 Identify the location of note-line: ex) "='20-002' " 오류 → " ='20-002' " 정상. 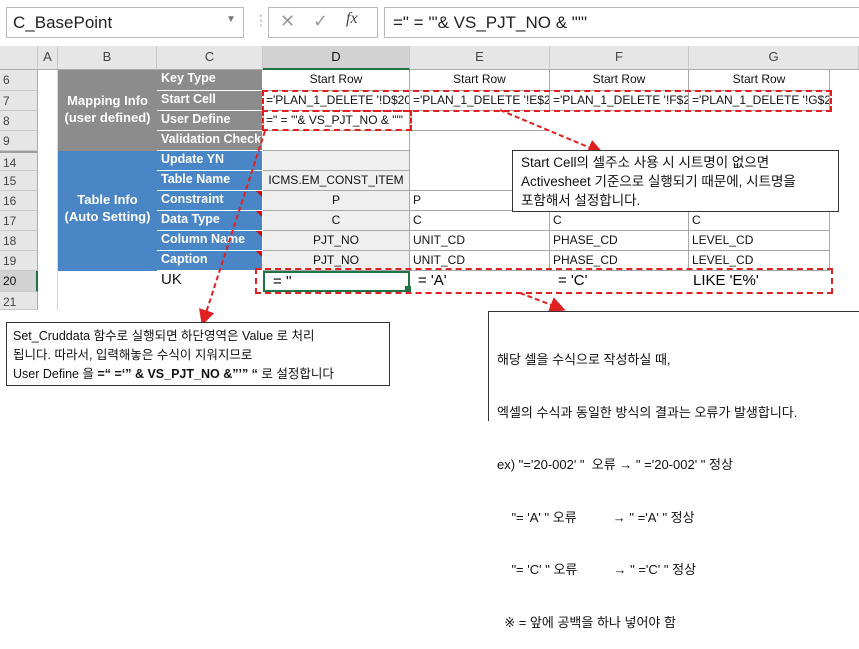
(615, 464).